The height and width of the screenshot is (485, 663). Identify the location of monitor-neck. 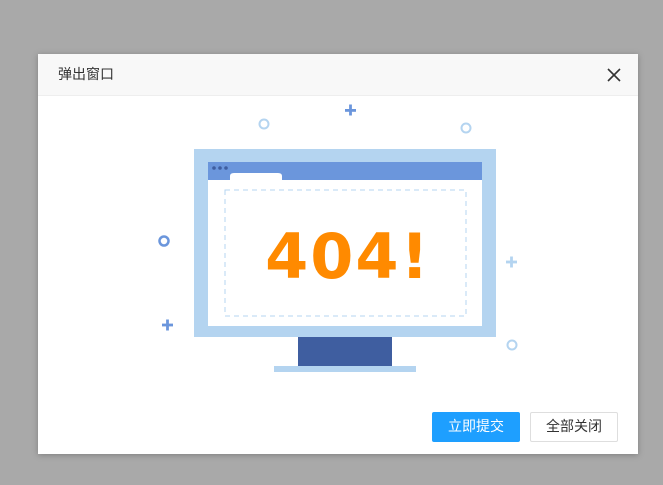
(345, 351).